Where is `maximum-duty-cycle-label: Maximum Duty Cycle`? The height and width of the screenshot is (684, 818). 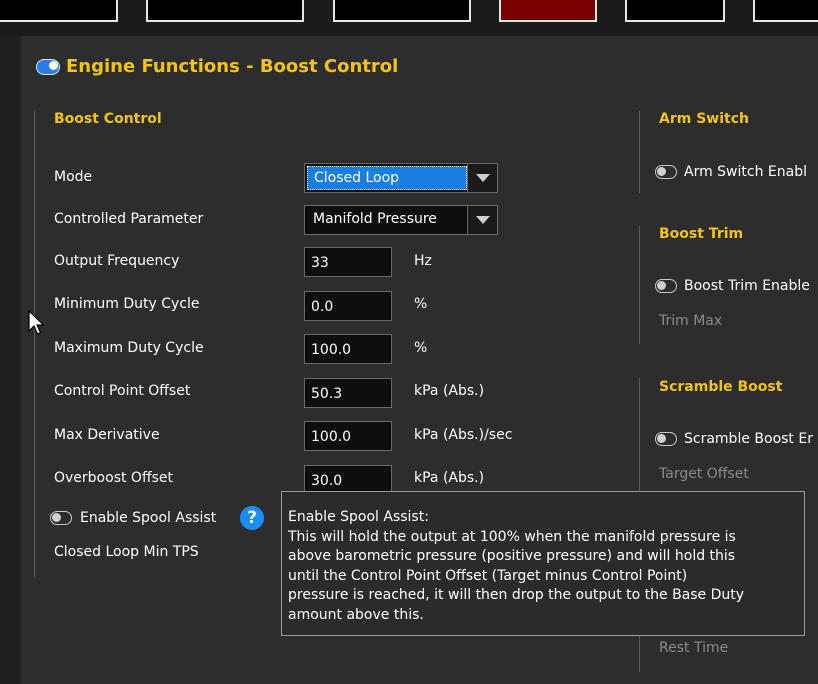
maximum-duty-cycle-label: Maximum Duty Cycle is located at coordinates (129, 348).